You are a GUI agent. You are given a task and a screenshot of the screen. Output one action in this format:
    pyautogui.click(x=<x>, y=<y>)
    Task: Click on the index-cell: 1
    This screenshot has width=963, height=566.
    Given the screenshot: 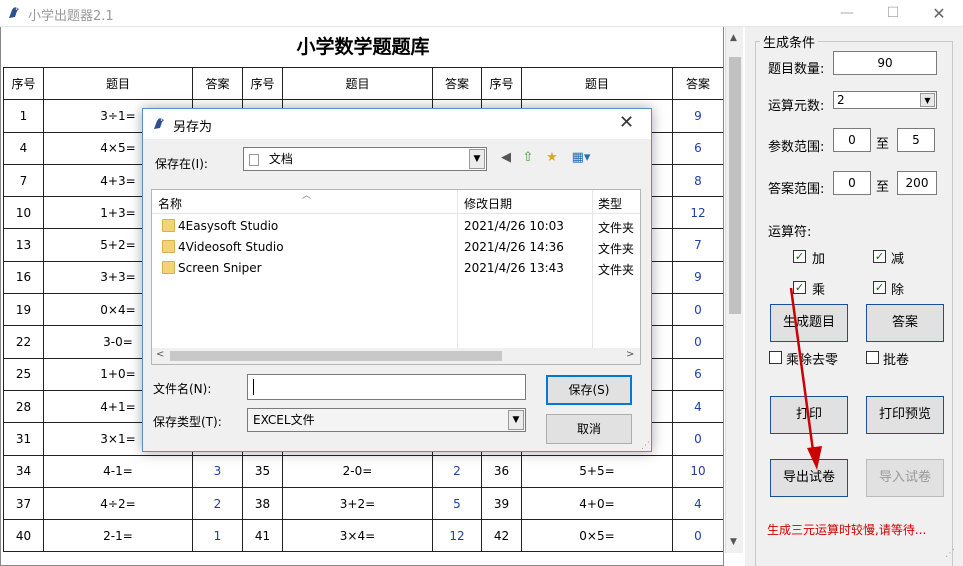 What is the action you would take?
    pyautogui.click(x=23, y=116)
    